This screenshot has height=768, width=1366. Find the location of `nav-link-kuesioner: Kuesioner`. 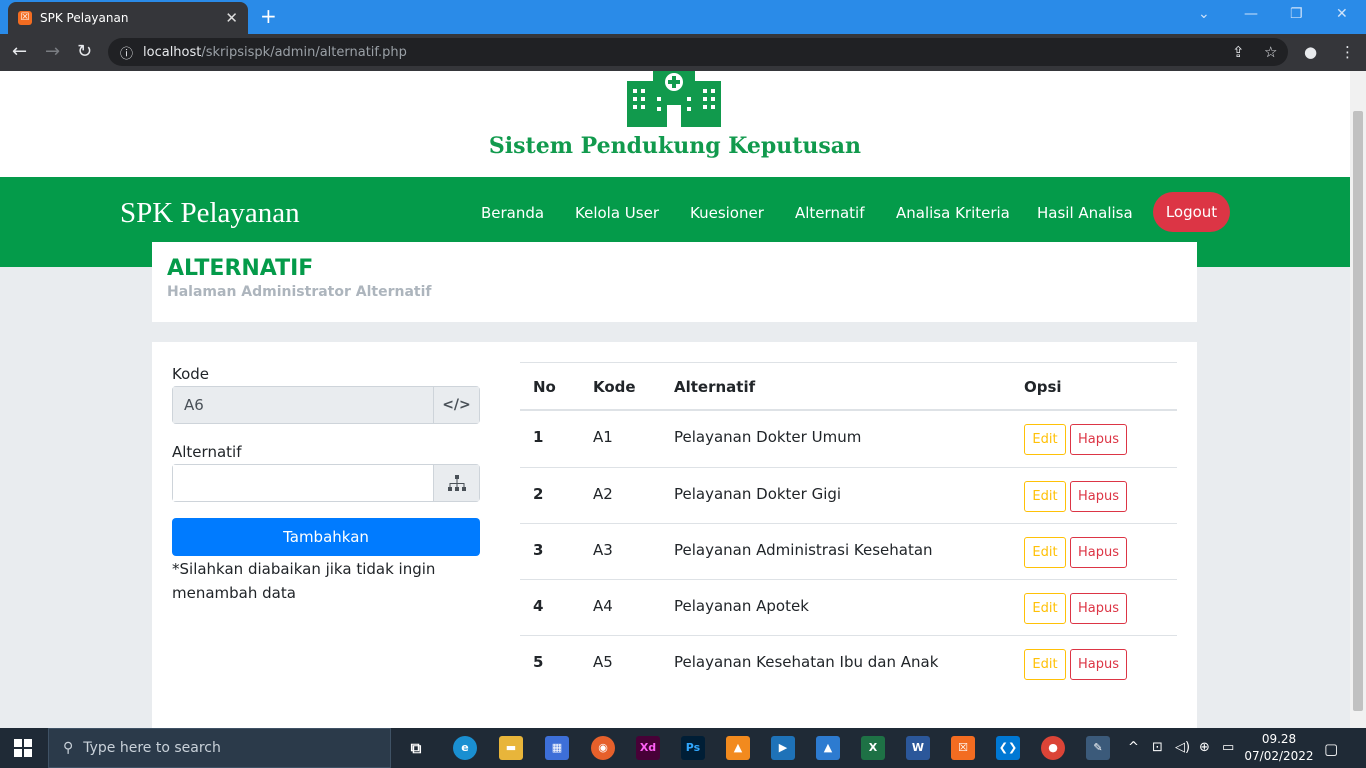

nav-link-kuesioner: Kuesioner is located at coordinates (727, 213).